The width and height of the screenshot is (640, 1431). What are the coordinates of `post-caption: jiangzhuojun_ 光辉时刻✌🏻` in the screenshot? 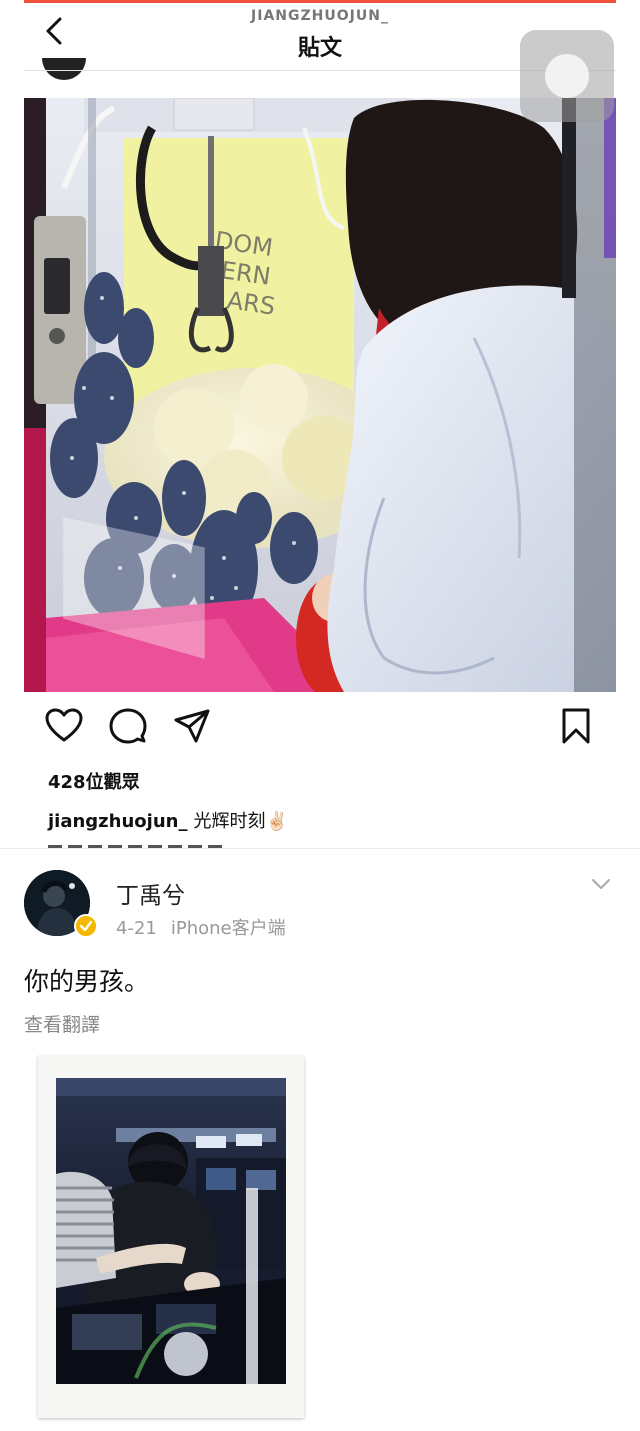 It's located at (168, 820).